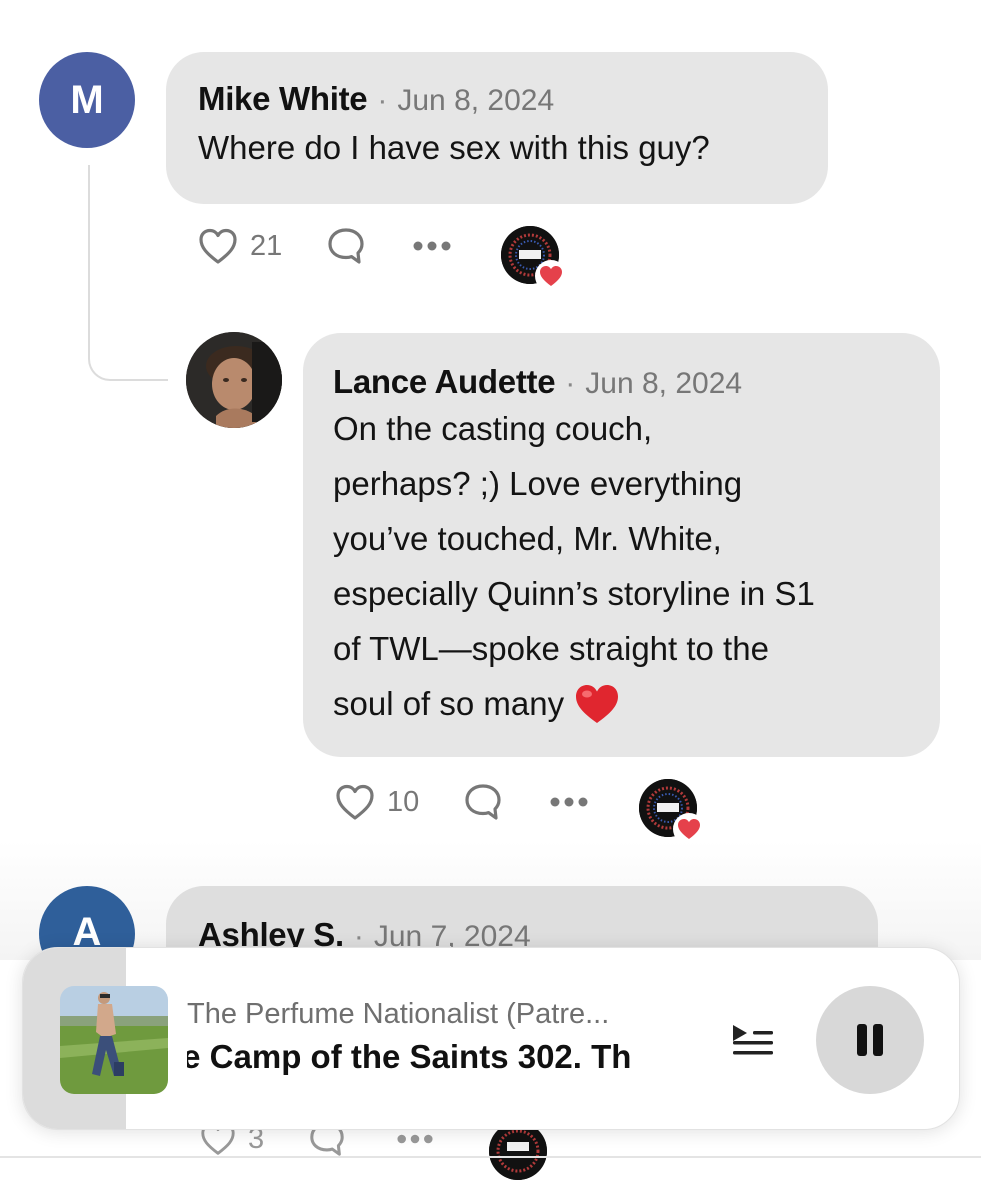 The height and width of the screenshot is (1200, 981). What do you see at coordinates (753, 1039) in the screenshot?
I see `queue-icon` at bounding box center [753, 1039].